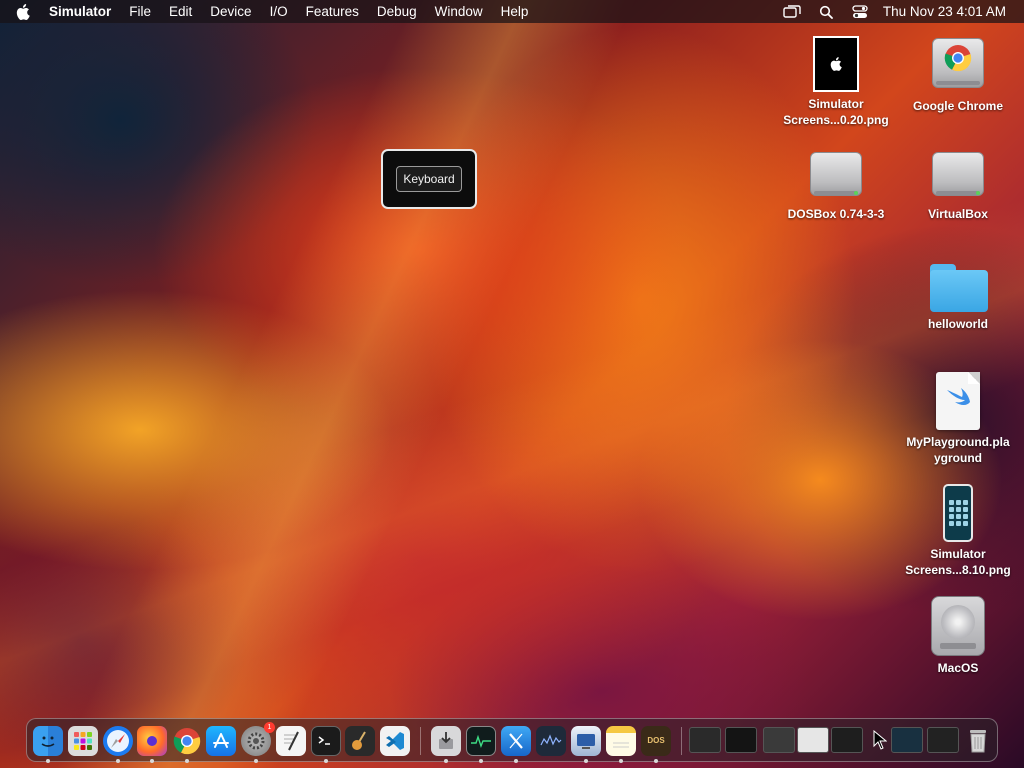 This screenshot has height=768, width=1024. I want to click on xcode-icon, so click(516, 741).